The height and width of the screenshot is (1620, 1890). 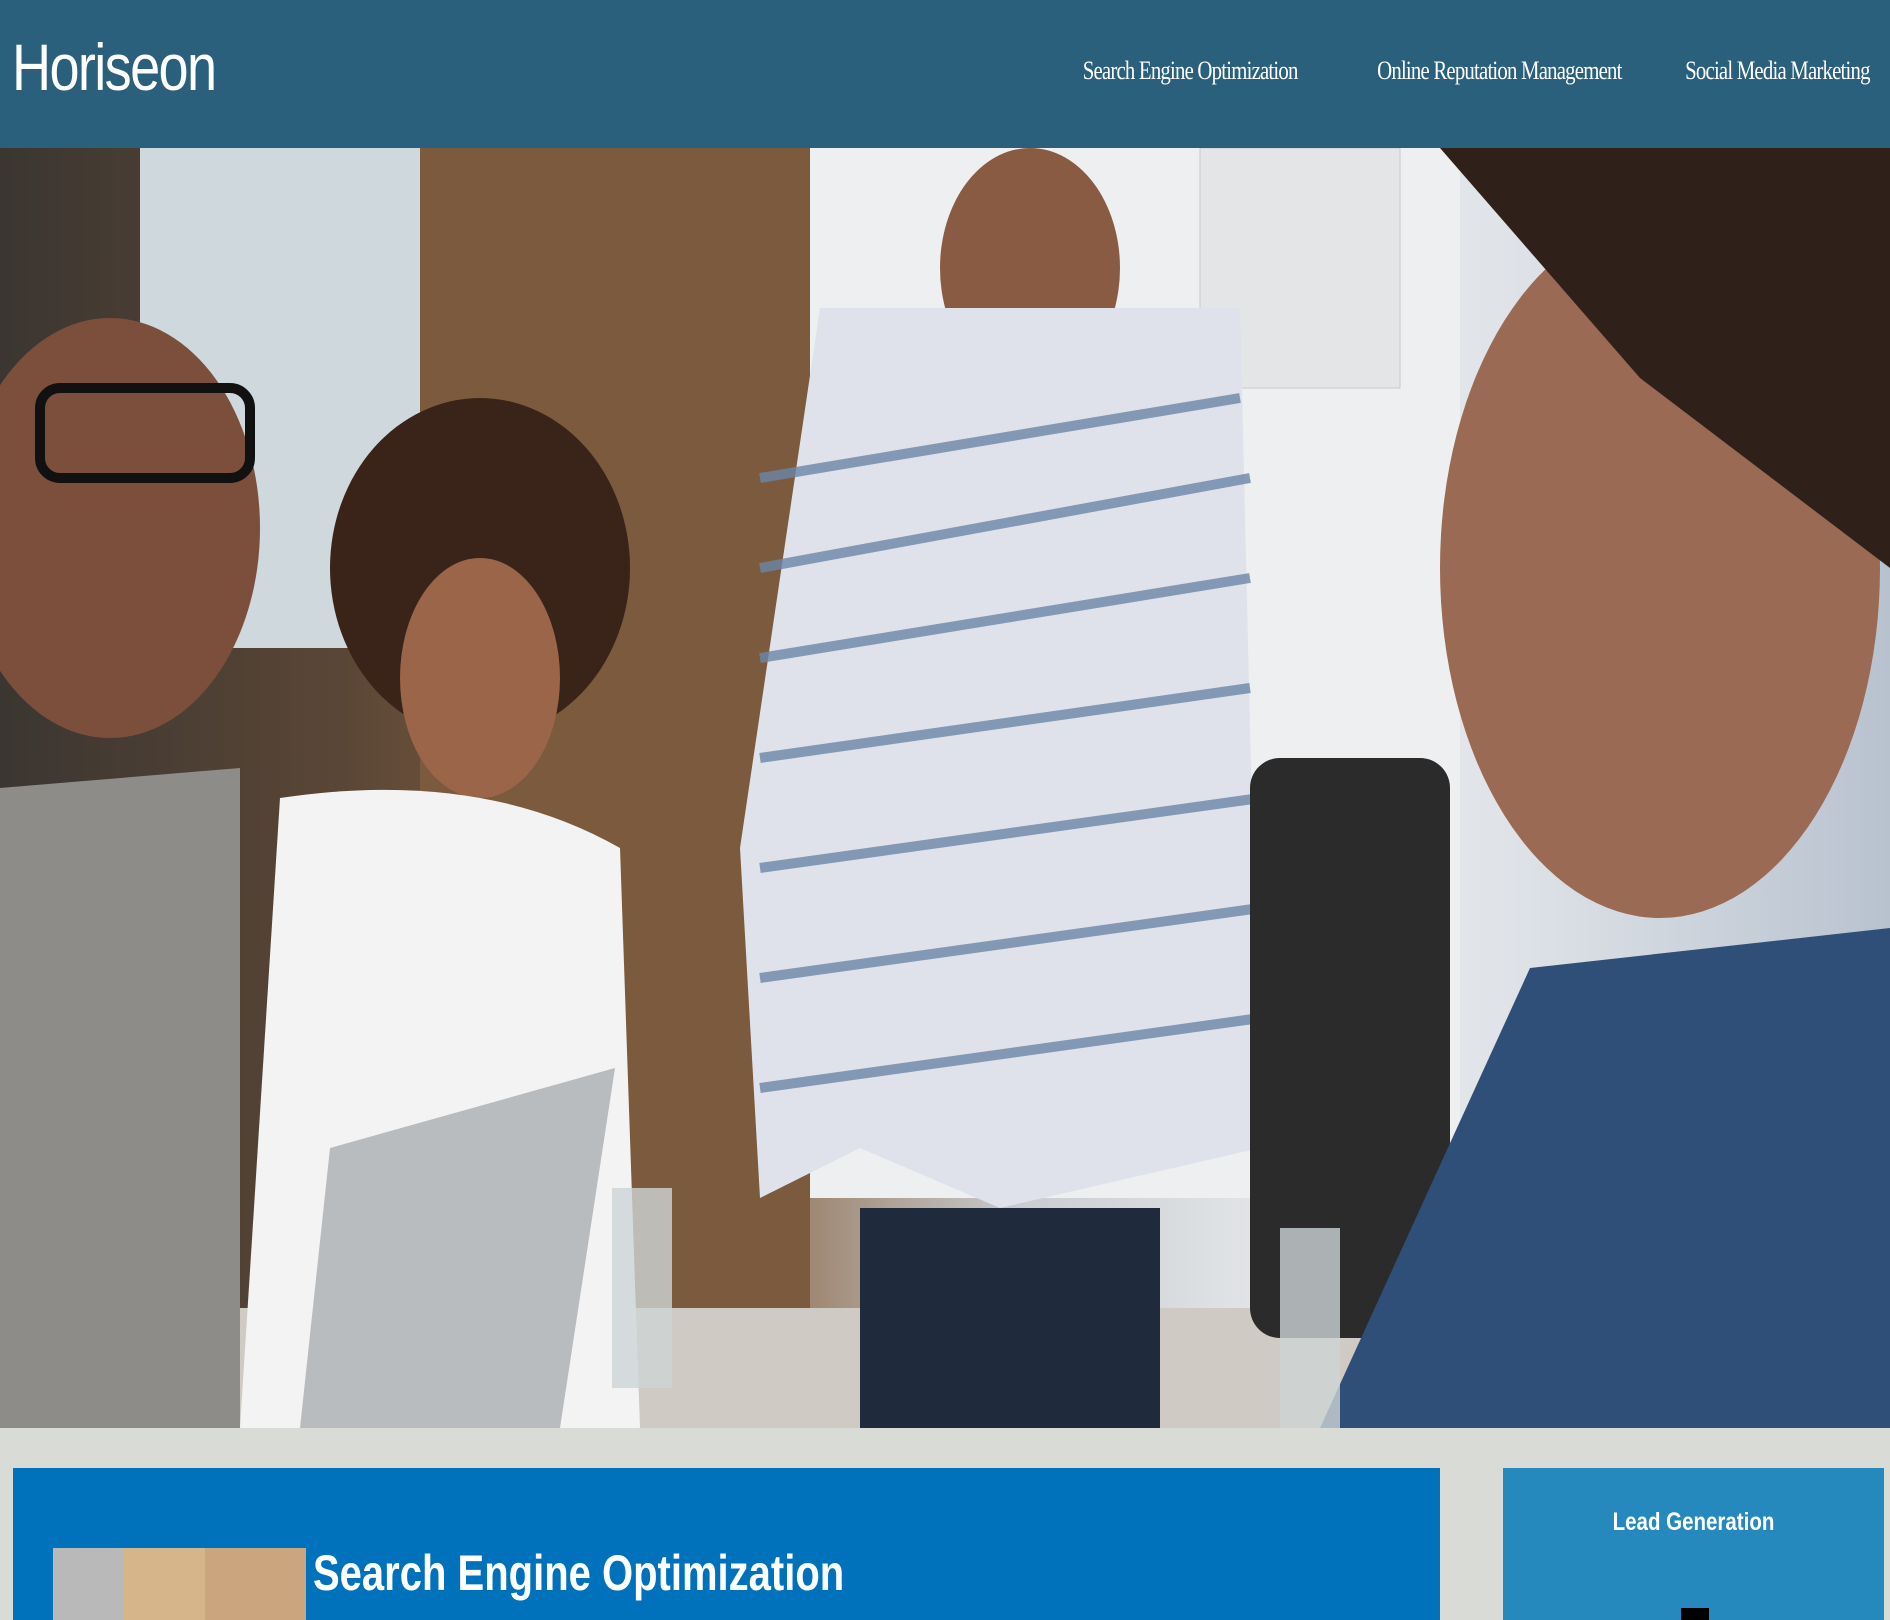 What do you see at coordinates (1499, 71) in the screenshot?
I see `nav-link-reputation: Online Reputation Management` at bounding box center [1499, 71].